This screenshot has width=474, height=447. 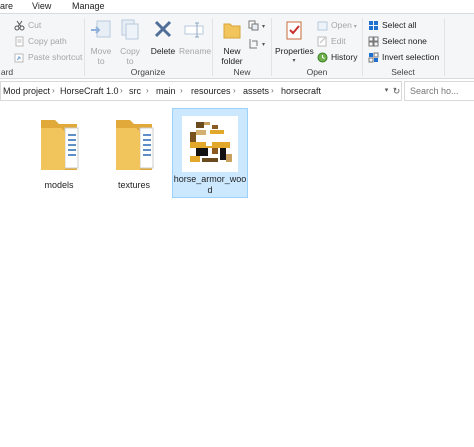 I want to click on breadcrumb-resources: resources, so click(x=211, y=91).